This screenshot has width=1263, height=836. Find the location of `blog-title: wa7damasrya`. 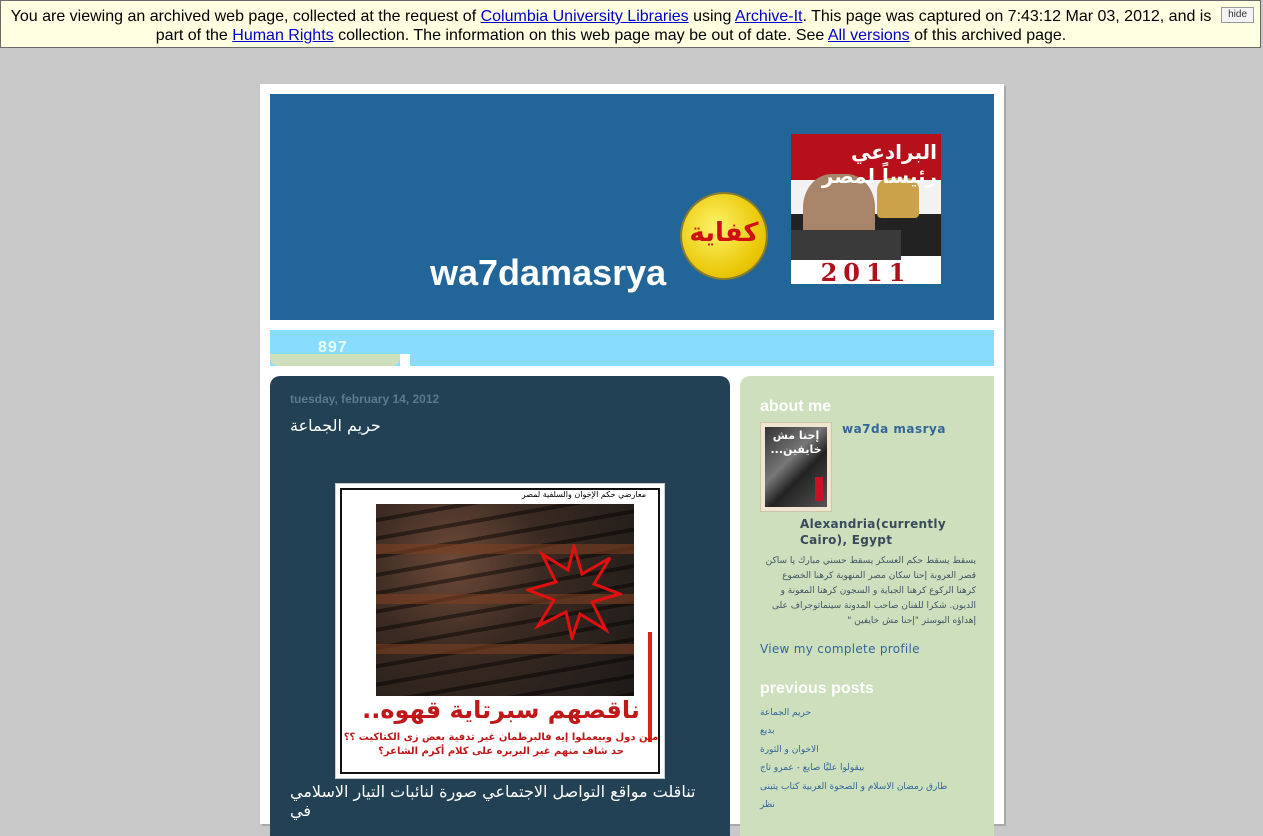

blog-title: wa7damasrya is located at coordinates (548, 273).